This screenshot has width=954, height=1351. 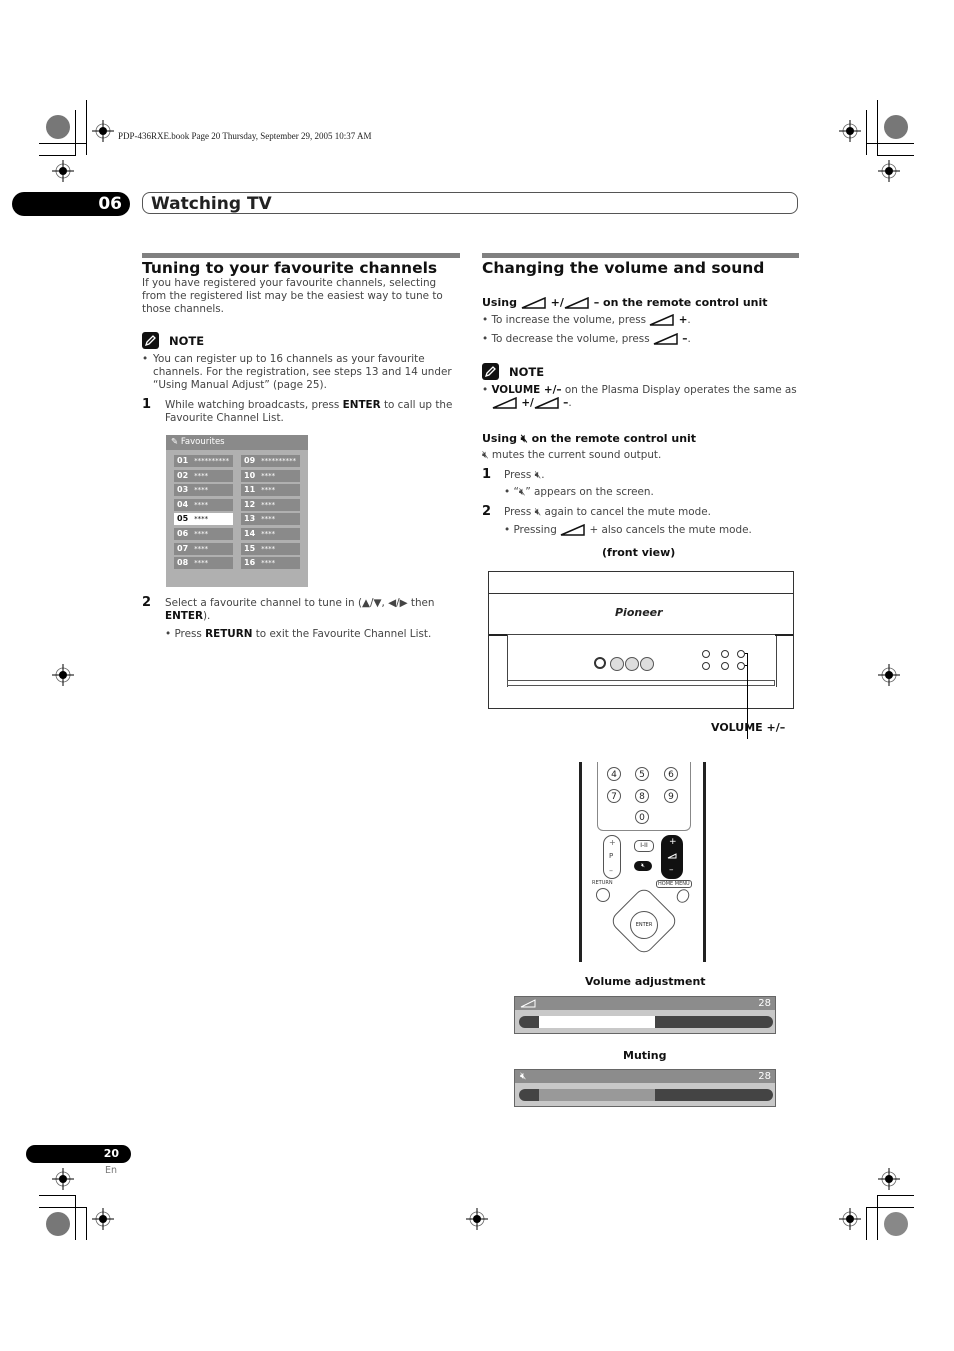 I want to click on pencil-note-icon, so click(x=150, y=340).